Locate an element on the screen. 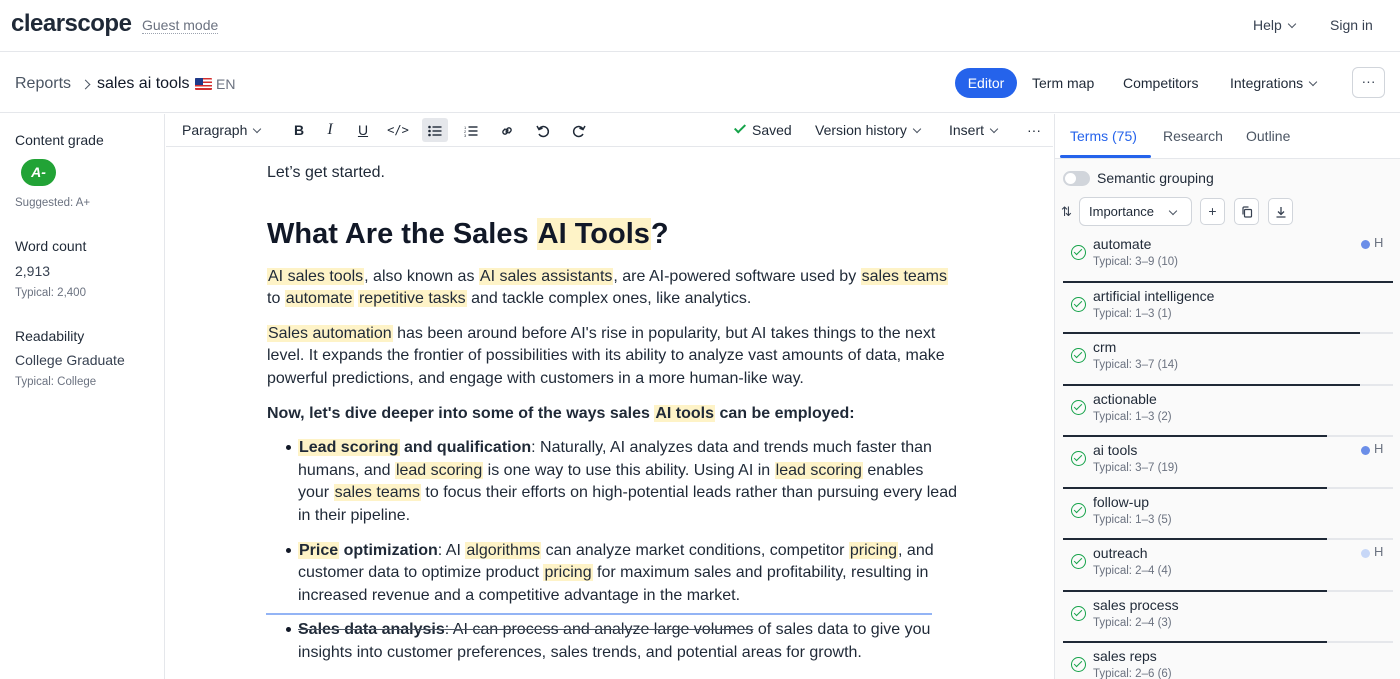 The height and width of the screenshot is (679, 1400). integrations-menu: Integrations is located at coordinates (1274, 83).